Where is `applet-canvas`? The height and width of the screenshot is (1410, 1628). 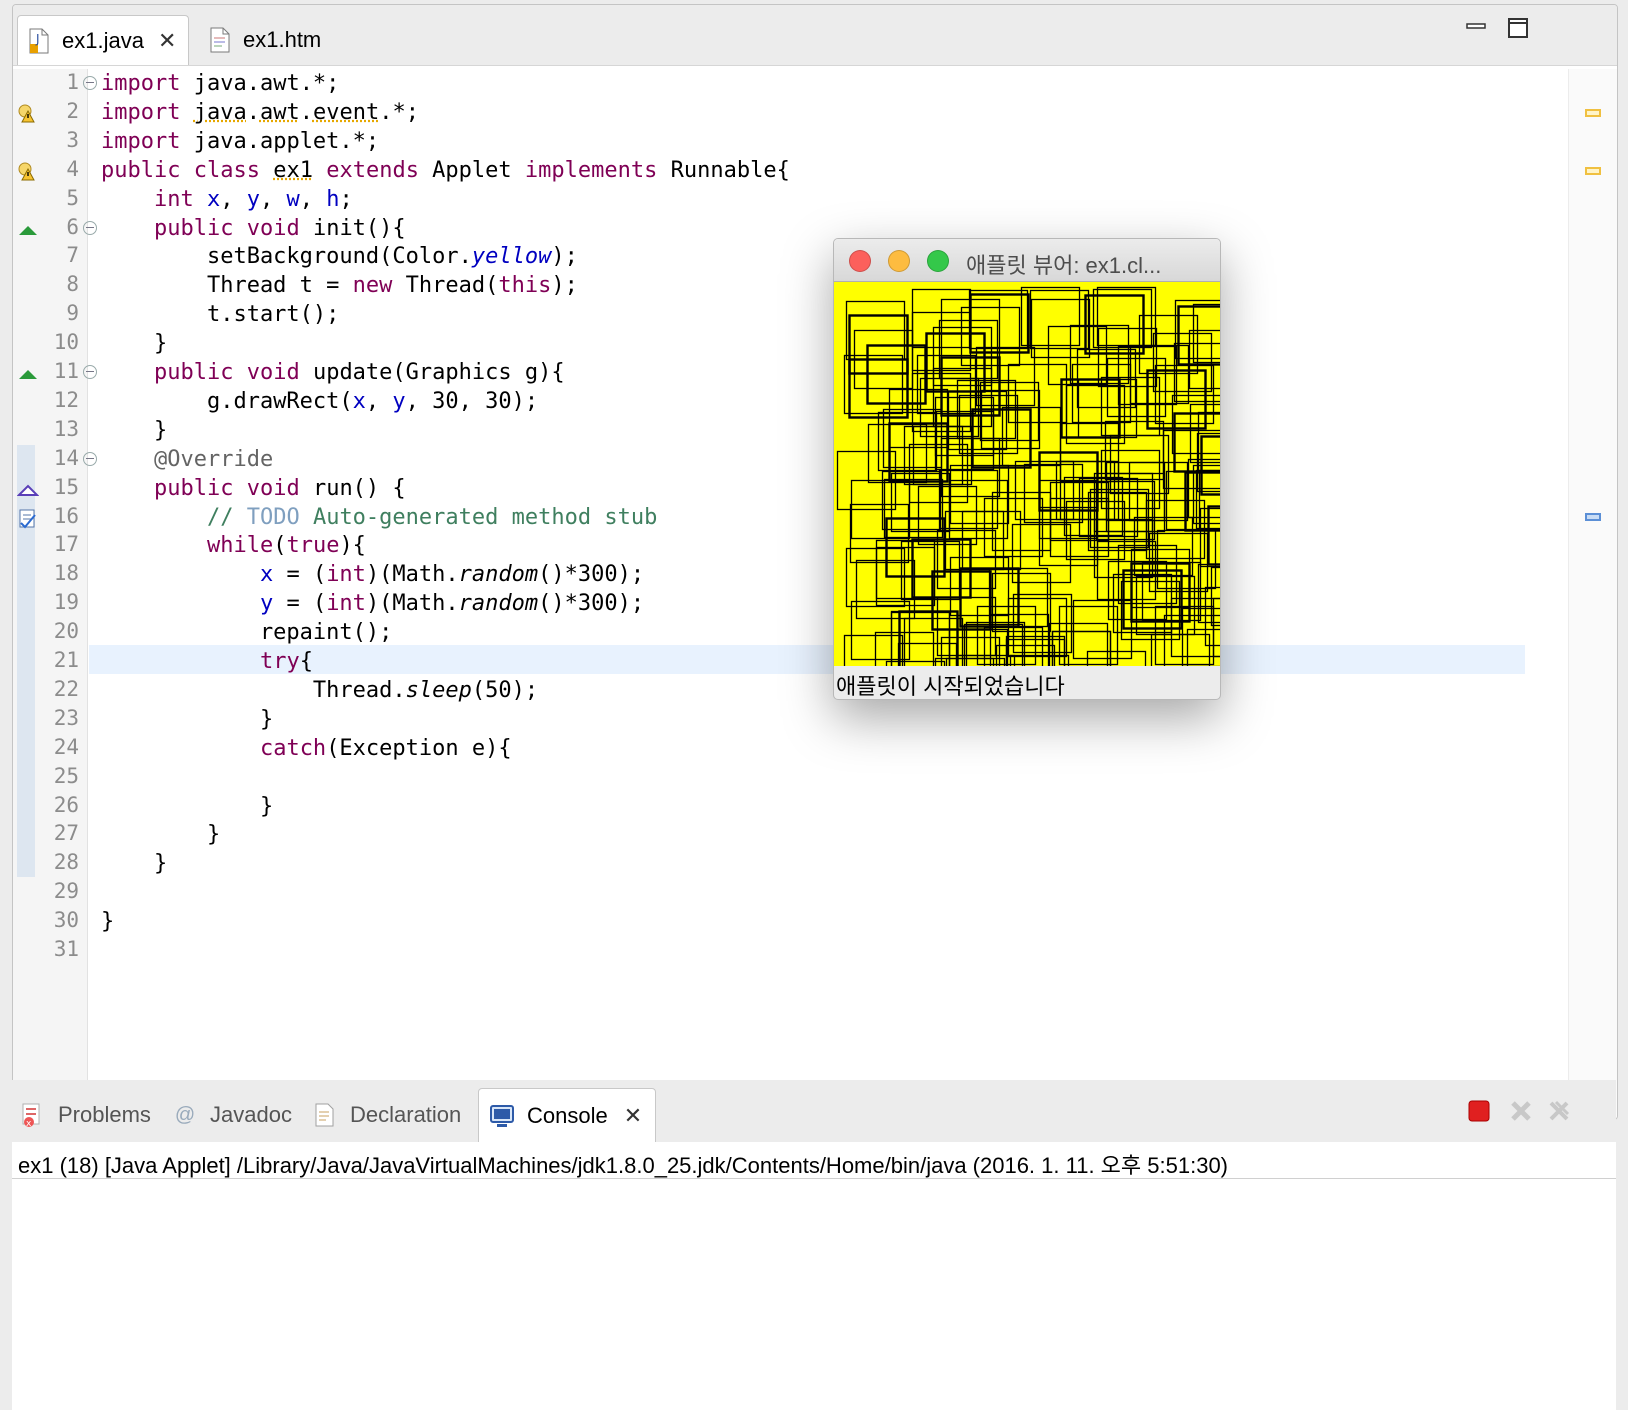 applet-canvas is located at coordinates (1027, 474).